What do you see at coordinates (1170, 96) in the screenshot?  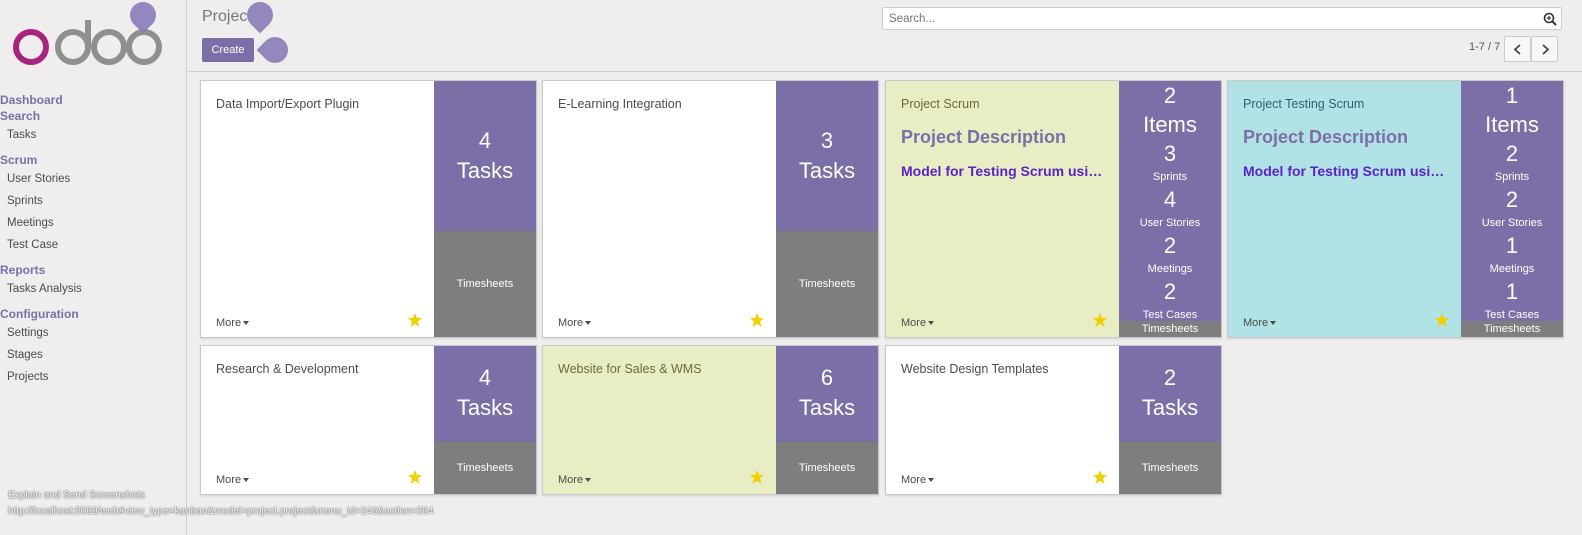 I see `items-count: 2` at bounding box center [1170, 96].